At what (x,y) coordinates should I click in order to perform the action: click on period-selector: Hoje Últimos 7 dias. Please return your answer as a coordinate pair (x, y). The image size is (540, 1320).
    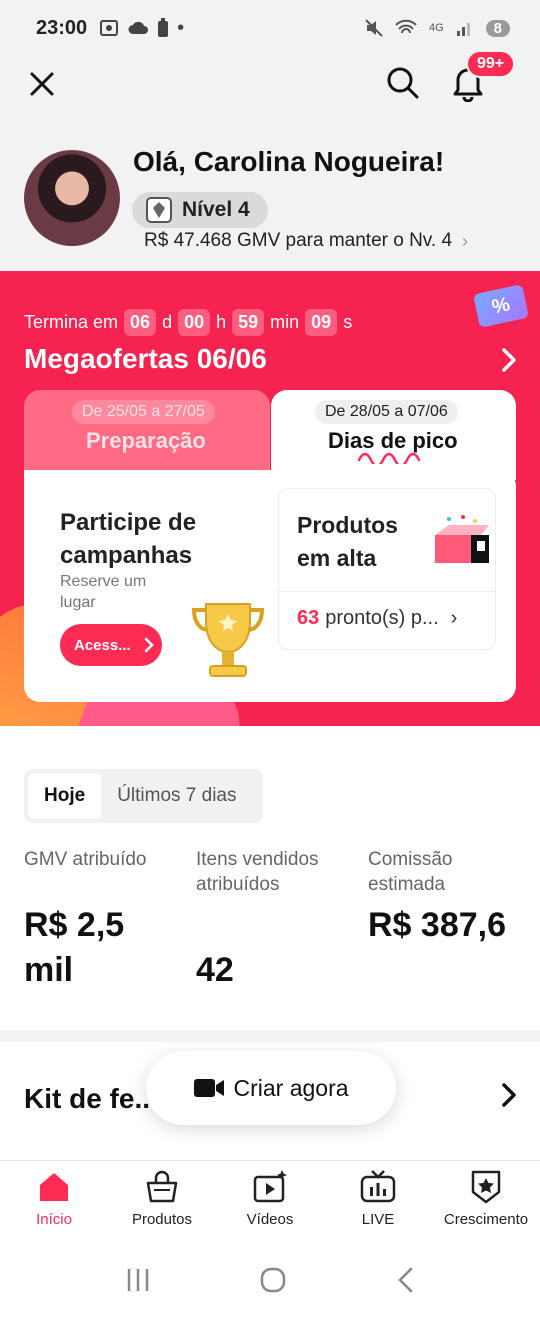
    Looking at the image, I should click on (143, 796).